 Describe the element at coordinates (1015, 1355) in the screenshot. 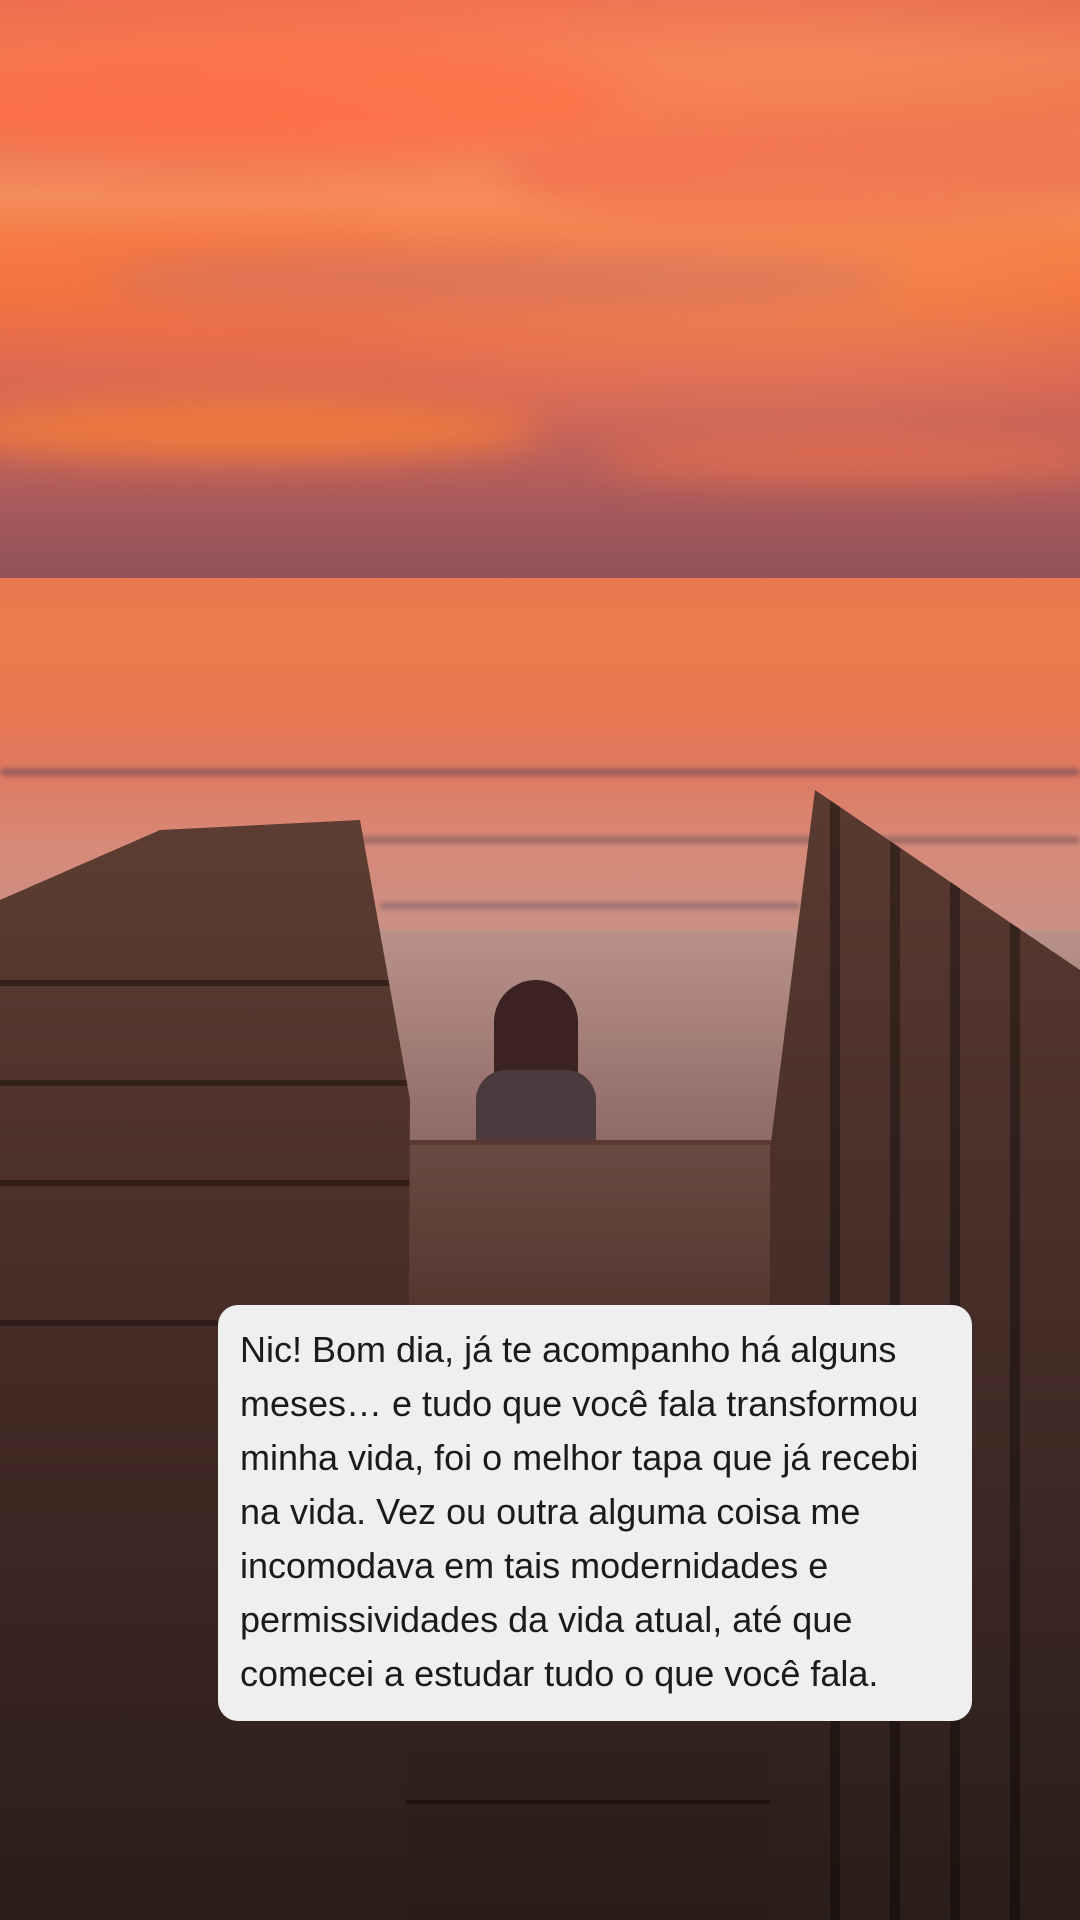

I see `railing-post` at that location.